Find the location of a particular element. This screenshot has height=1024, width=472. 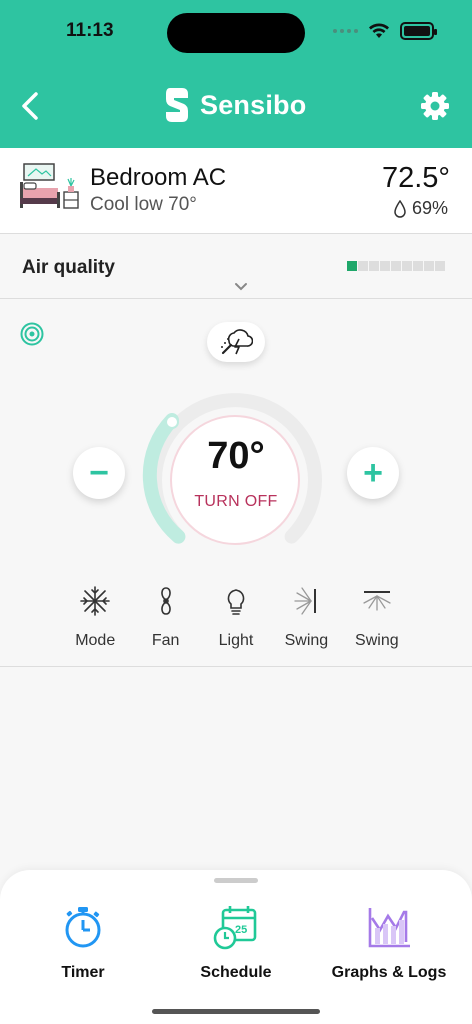

cellular-signal-icon is located at coordinates (345, 31).